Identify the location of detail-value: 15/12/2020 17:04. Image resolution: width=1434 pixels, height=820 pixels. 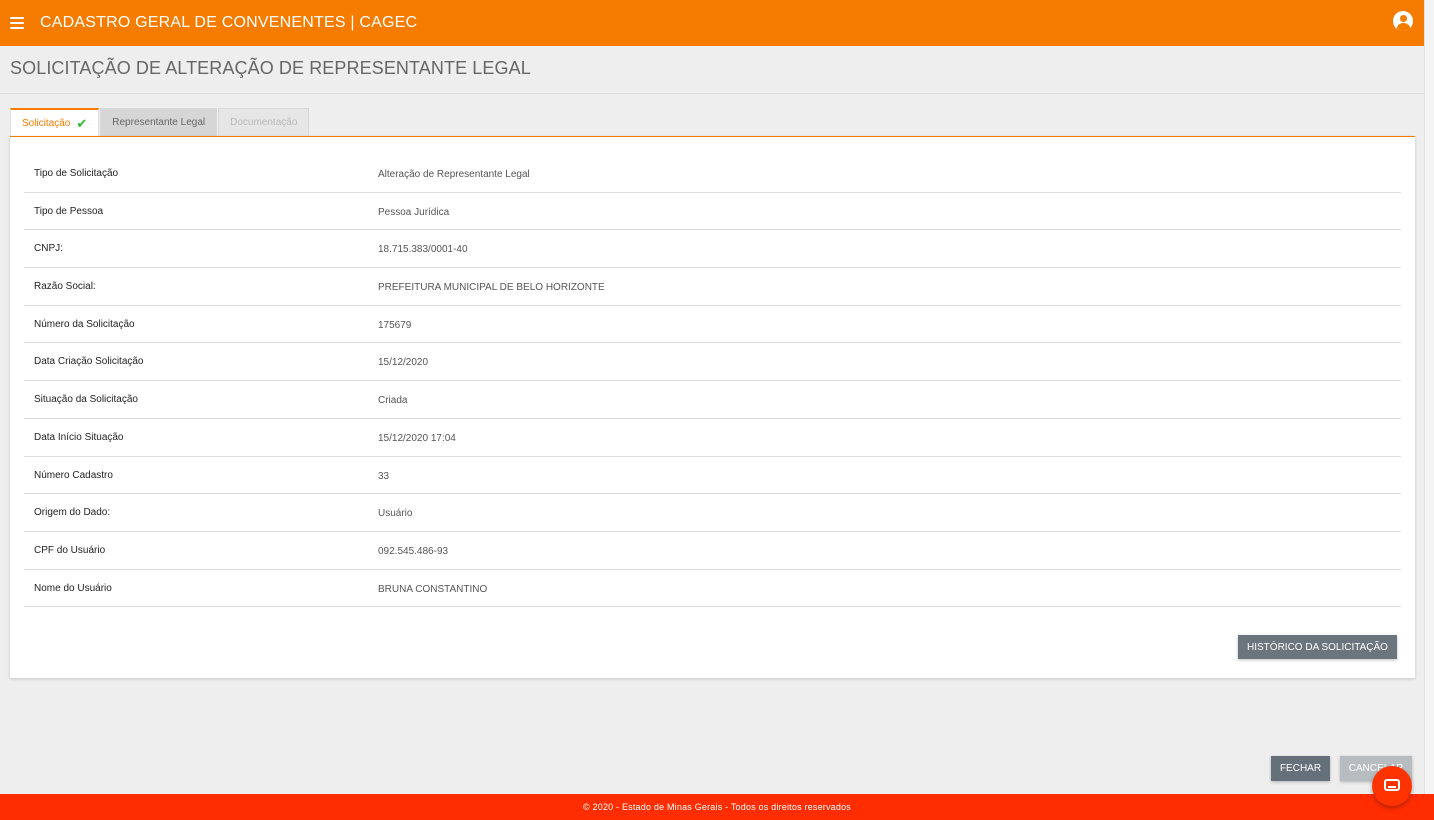
(417, 438).